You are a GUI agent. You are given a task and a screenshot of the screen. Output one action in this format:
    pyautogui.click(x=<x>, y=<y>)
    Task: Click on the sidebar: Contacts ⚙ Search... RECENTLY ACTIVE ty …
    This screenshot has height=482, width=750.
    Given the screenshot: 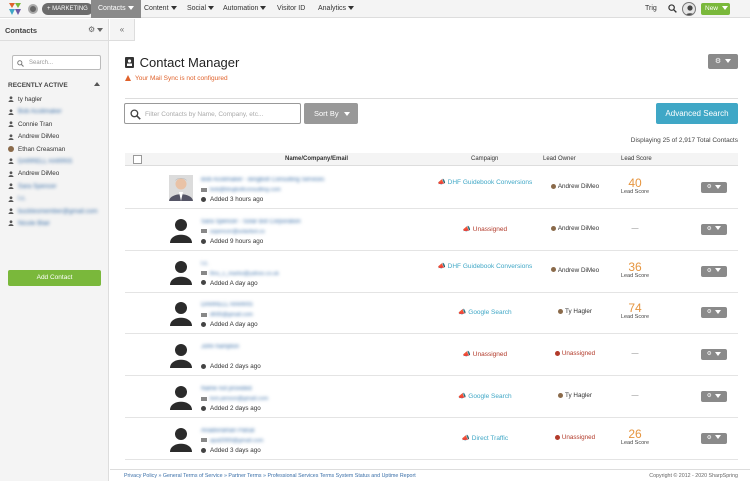 What is the action you would take?
    pyautogui.click(x=55, y=250)
    